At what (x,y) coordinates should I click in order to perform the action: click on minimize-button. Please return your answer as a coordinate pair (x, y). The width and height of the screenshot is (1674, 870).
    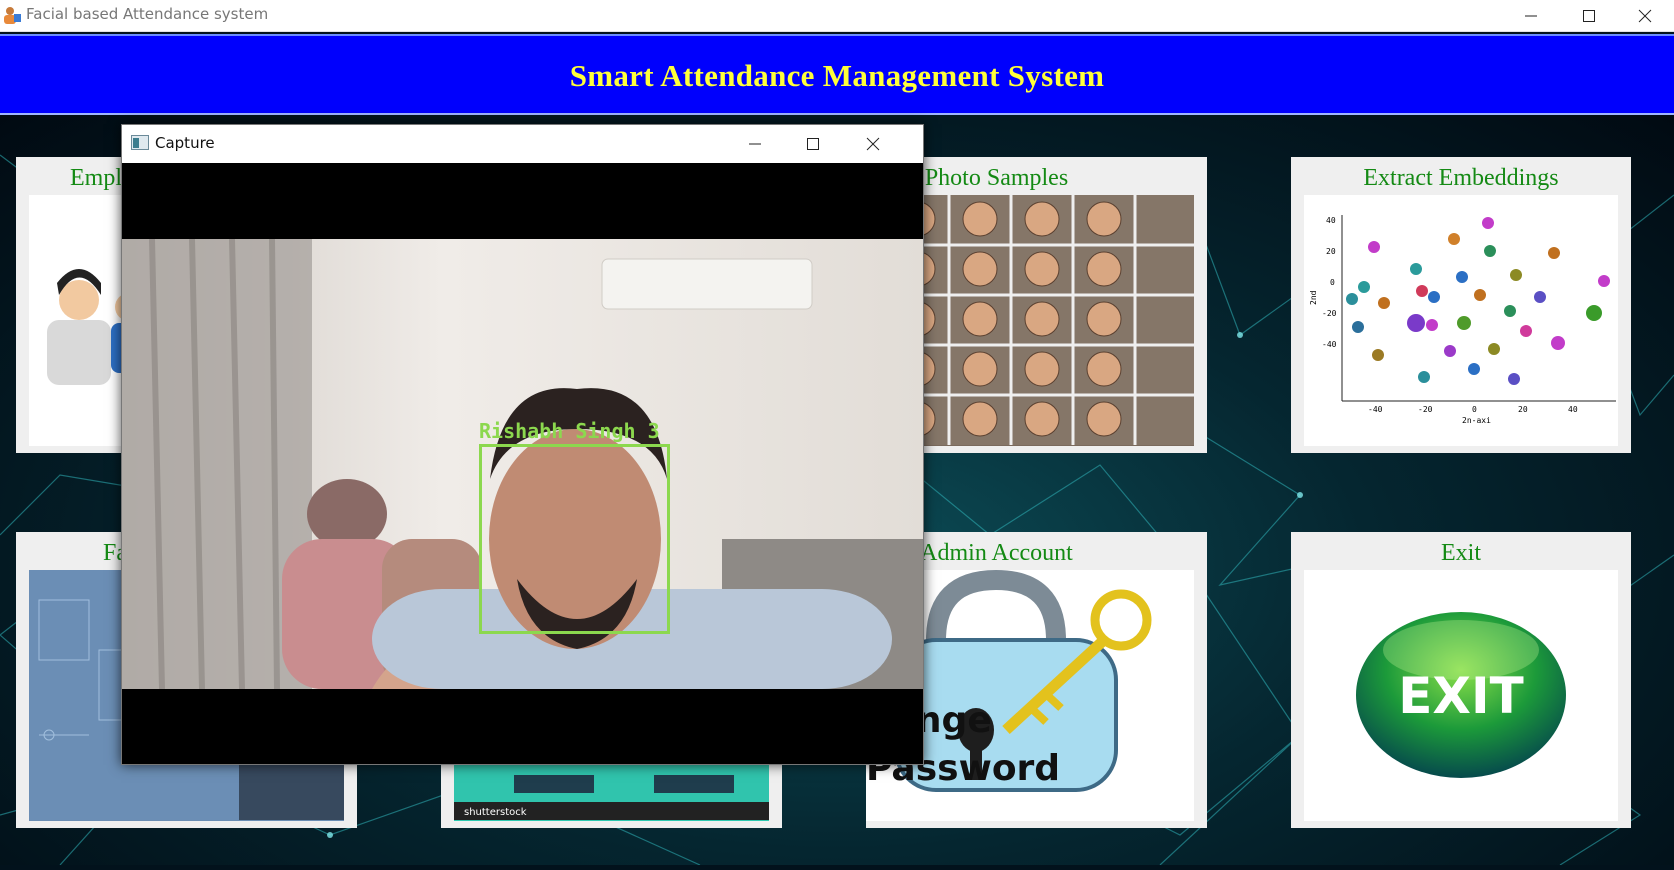
    Looking at the image, I should click on (1531, 15).